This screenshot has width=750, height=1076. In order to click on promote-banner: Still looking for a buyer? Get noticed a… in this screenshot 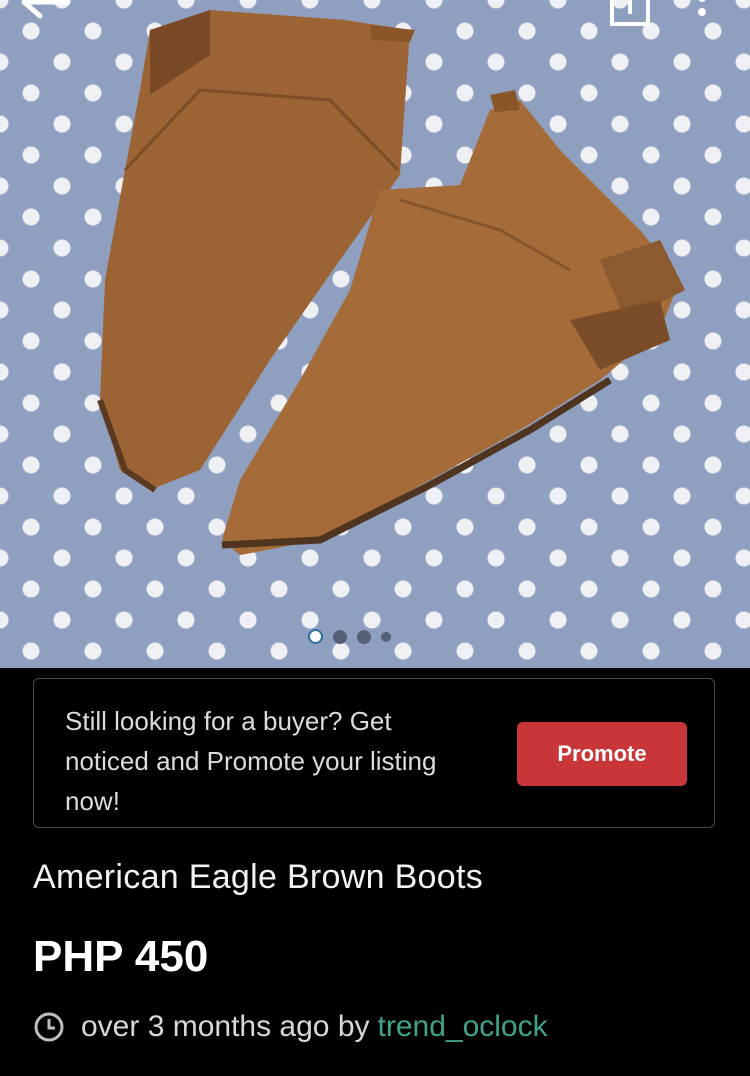, I will do `click(374, 753)`.